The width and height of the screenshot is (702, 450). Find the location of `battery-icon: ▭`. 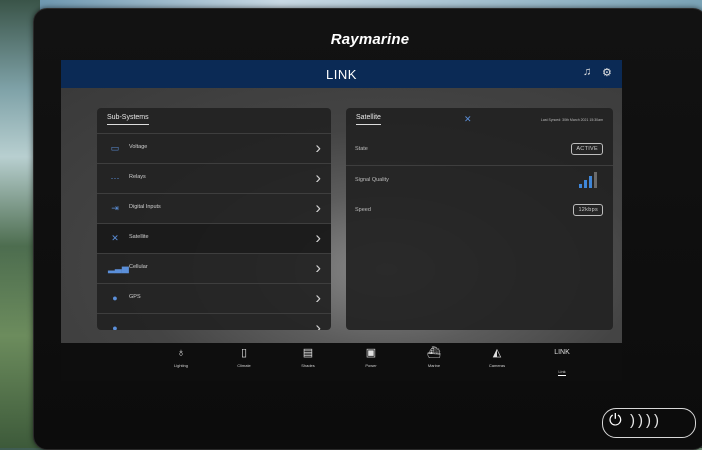

battery-icon: ▭ is located at coordinates (115, 148).